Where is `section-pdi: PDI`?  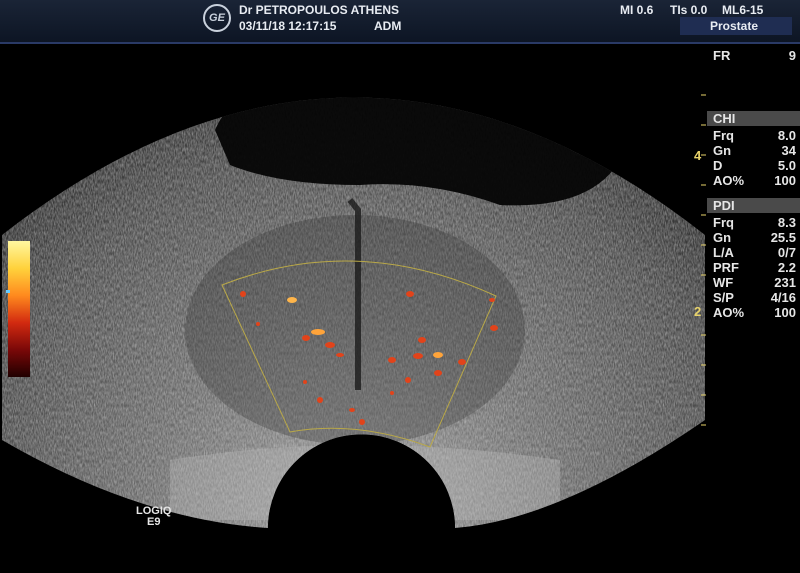 section-pdi: PDI is located at coordinates (753, 205).